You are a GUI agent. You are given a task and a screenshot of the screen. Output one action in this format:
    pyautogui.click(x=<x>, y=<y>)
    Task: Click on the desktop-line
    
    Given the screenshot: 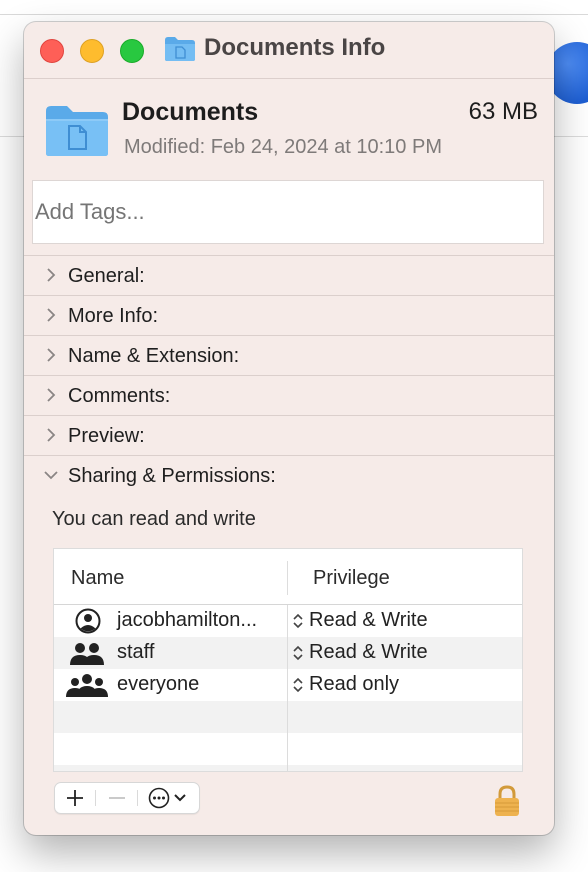 What is the action you would take?
    pyautogui.click(x=294, y=14)
    